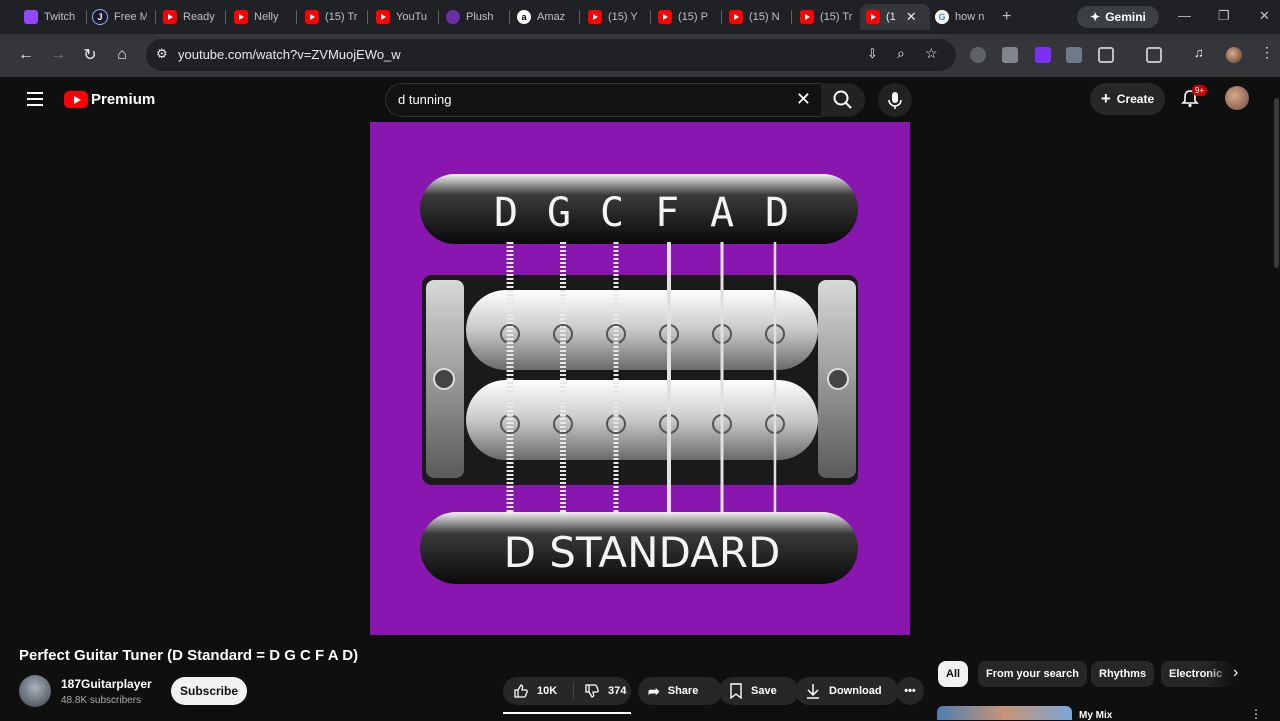  Describe the element at coordinates (1118, 17) in the screenshot. I see `gemini-button: ✦ Gemini` at that location.